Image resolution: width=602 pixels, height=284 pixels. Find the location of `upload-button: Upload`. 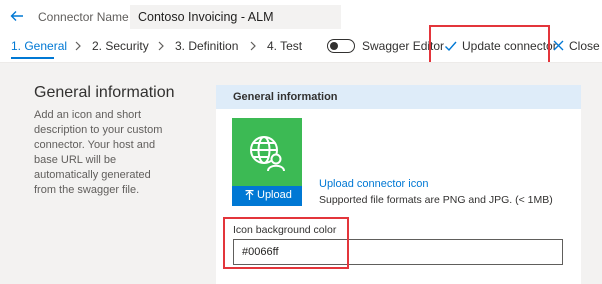

upload-button: Upload is located at coordinates (267, 196).